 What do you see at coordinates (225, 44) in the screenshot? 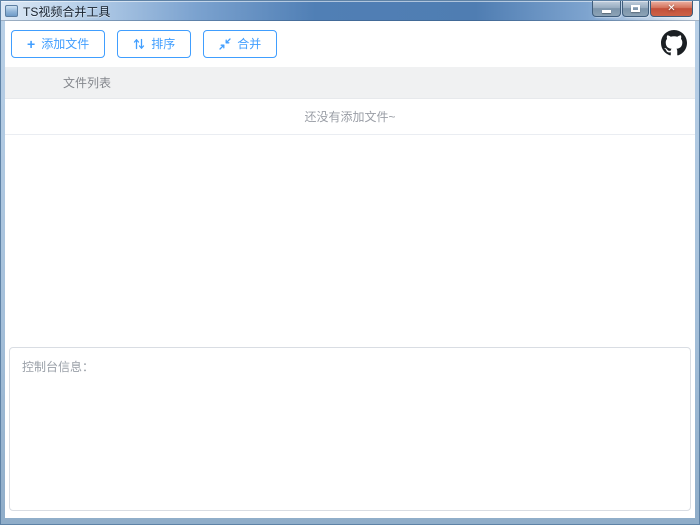
I see `merge-icon` at bounding box center [225, 44].